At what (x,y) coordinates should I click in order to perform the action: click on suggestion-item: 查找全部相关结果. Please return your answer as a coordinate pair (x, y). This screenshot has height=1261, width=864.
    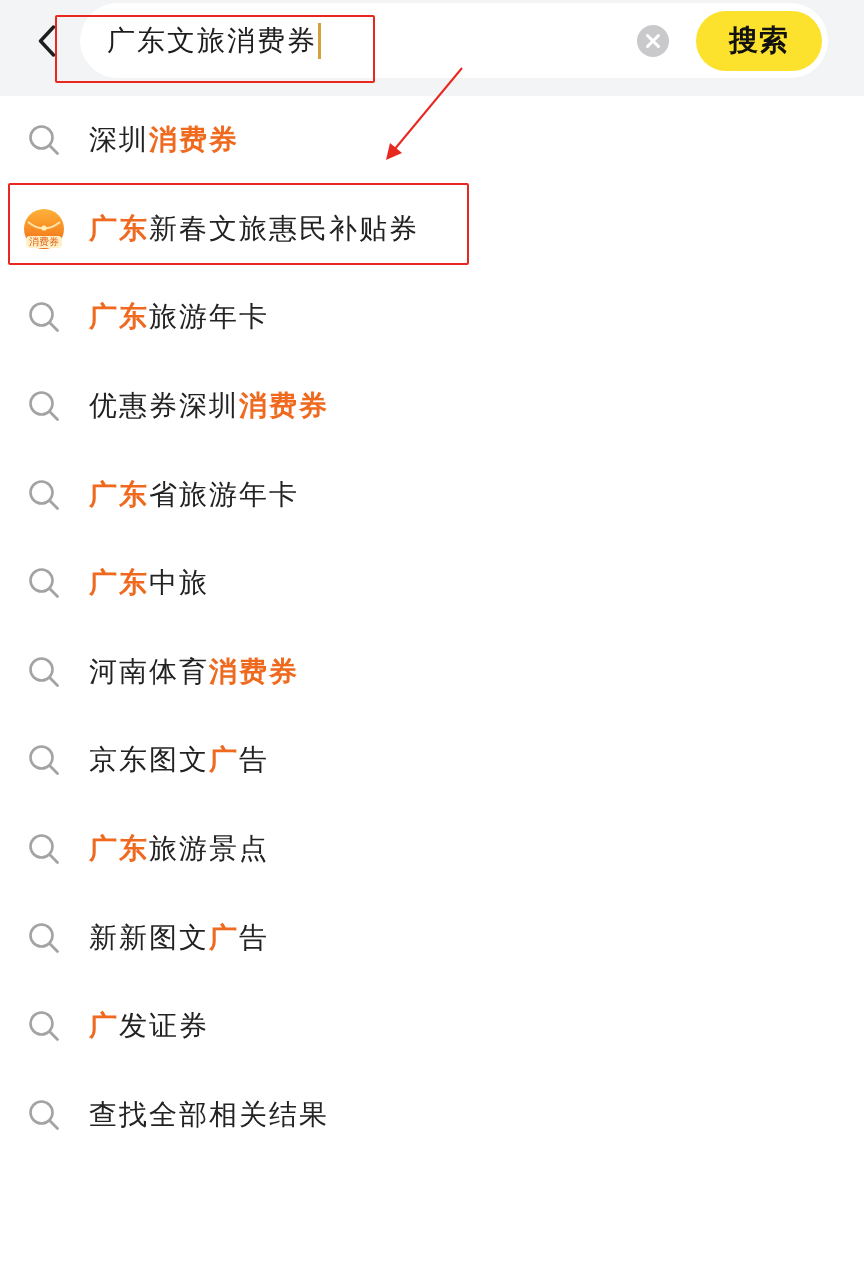
    Looking at the image, I should click on (209, 1114).